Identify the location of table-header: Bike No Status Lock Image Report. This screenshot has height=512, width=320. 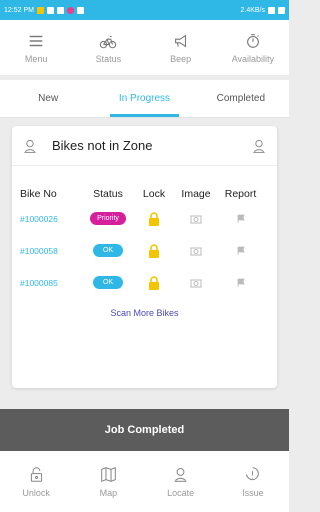
(144, 194).